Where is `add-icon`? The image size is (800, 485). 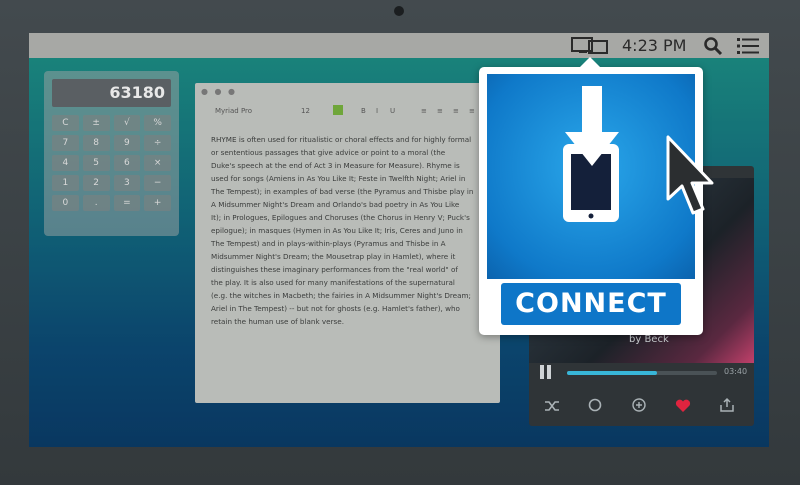 add-icon is located at coordinates (639, 407).